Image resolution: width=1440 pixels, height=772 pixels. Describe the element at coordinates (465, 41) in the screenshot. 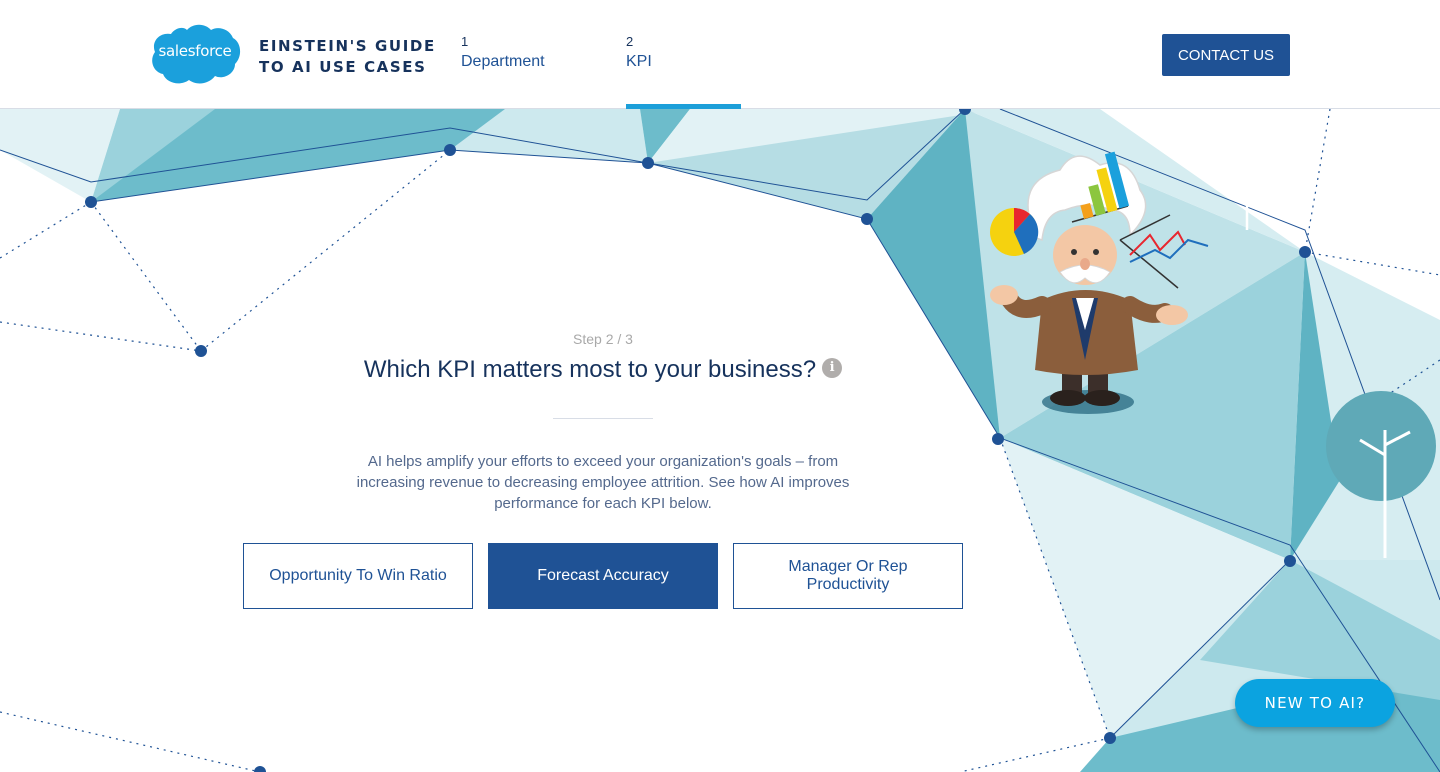

I see `step-number: 1` at that location.